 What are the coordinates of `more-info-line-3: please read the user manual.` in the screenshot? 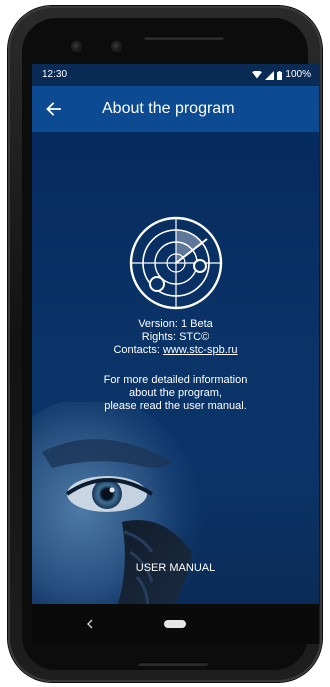 It's located at (175, 406).